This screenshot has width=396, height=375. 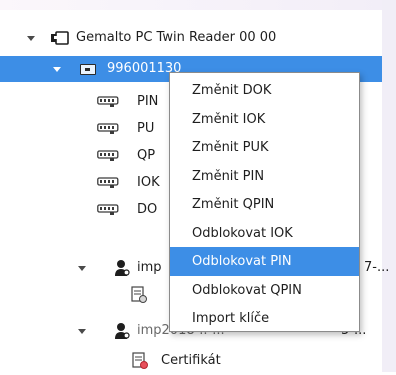 I want to click on certificate-label: Certifikát, so click(x=191, y=360).